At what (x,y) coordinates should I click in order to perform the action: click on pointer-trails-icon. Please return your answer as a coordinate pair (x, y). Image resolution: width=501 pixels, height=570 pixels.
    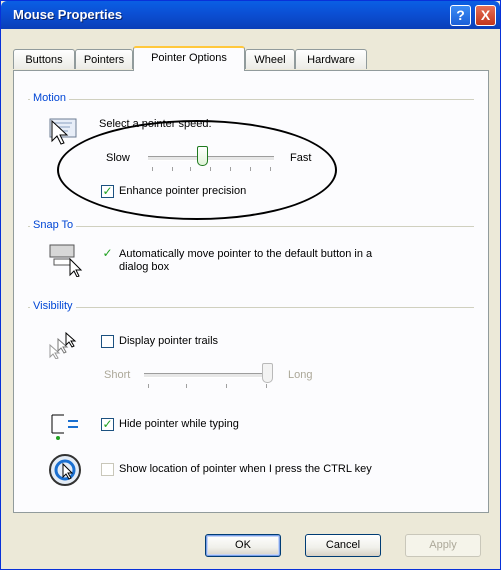
    Looking at the image, I should click on (63, 345).